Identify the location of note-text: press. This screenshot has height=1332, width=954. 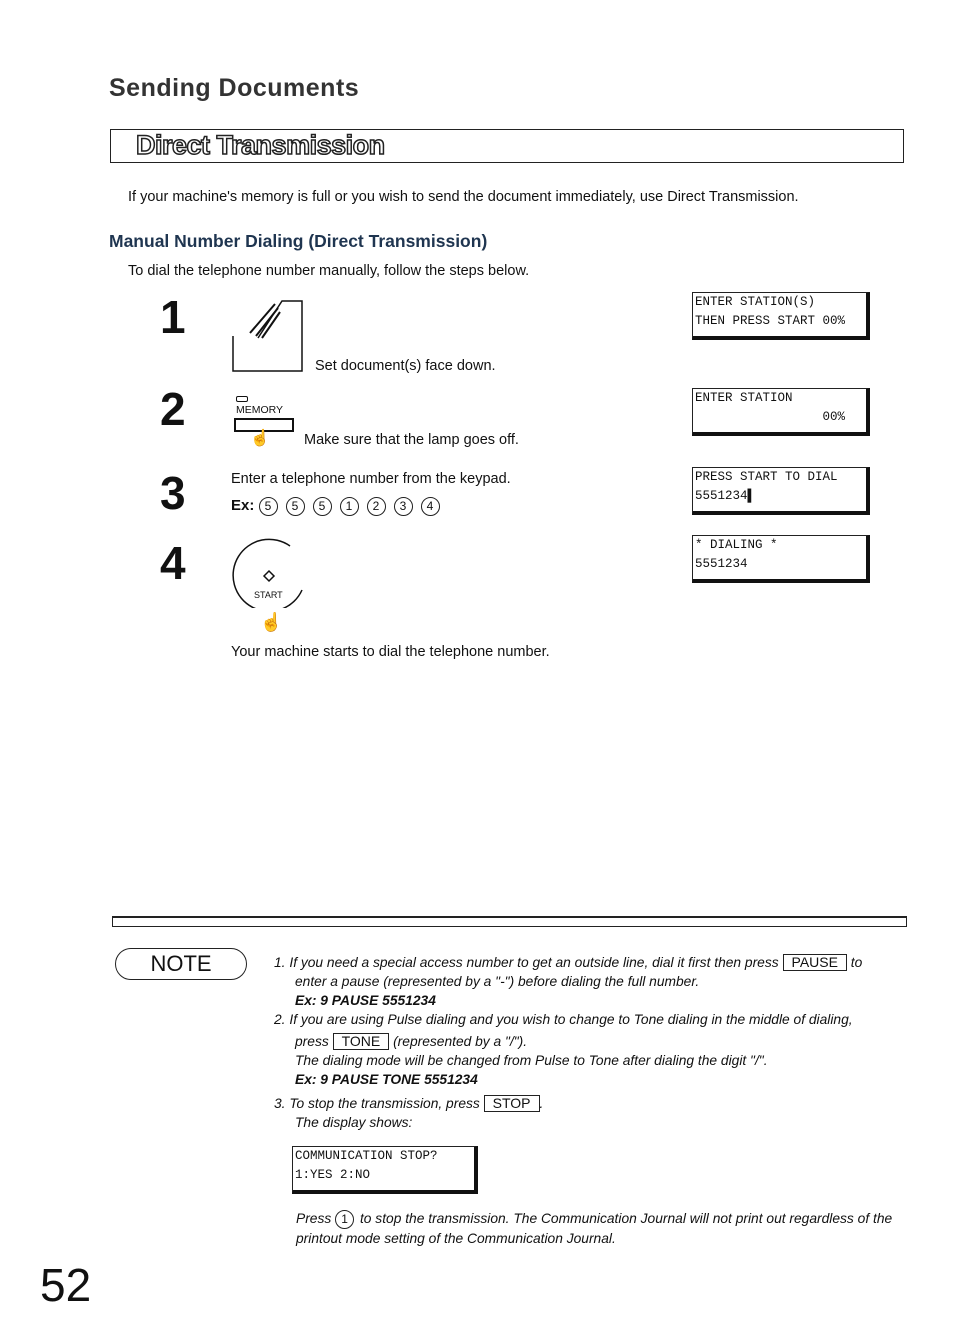
(312, 1041).